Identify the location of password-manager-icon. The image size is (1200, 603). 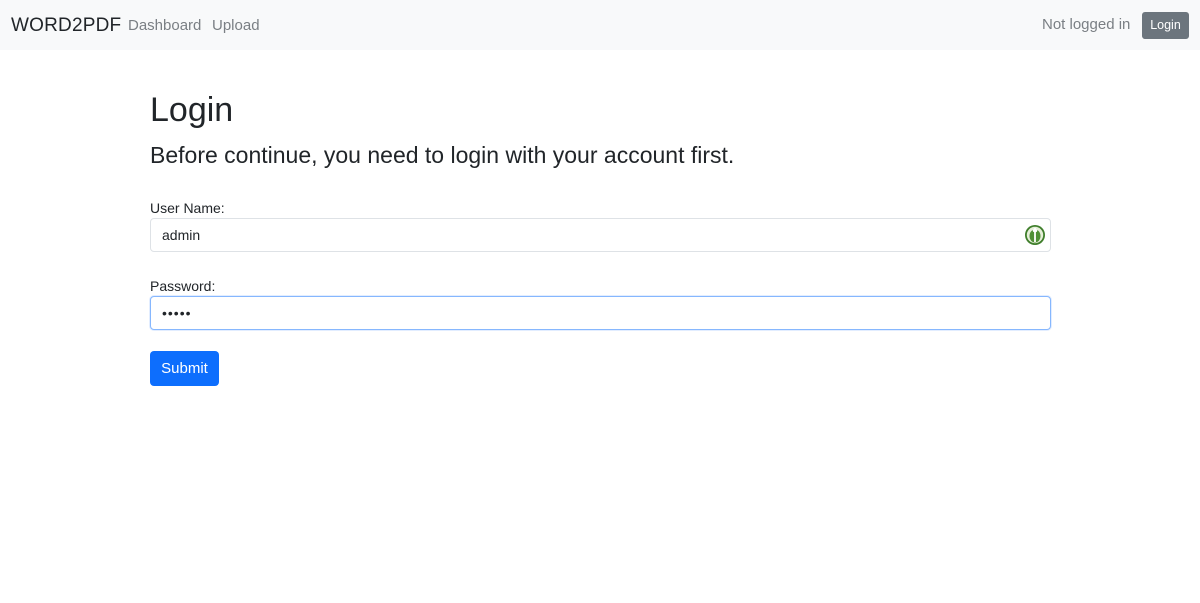
(1035, 235).